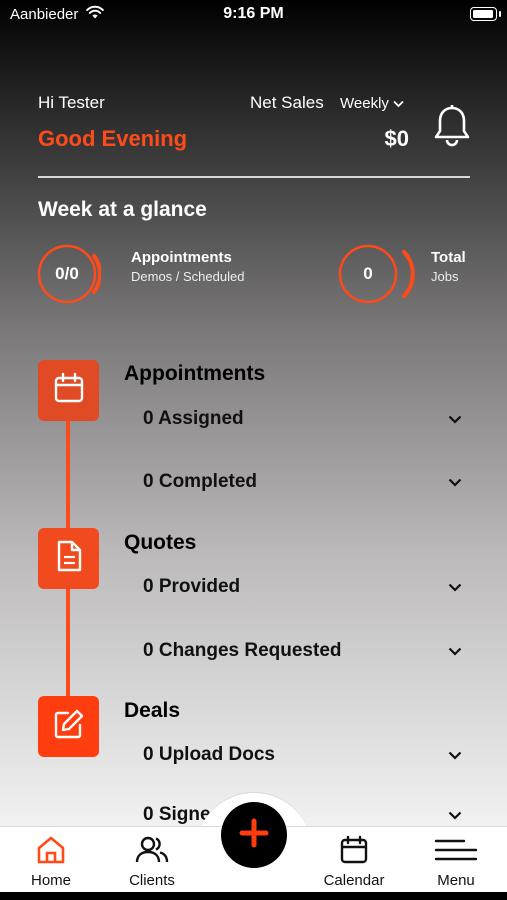 Image resolution: width=507 pixels, height=900 pixels. I want to click on net-sales-label: Net Sales, so click(287, 102).